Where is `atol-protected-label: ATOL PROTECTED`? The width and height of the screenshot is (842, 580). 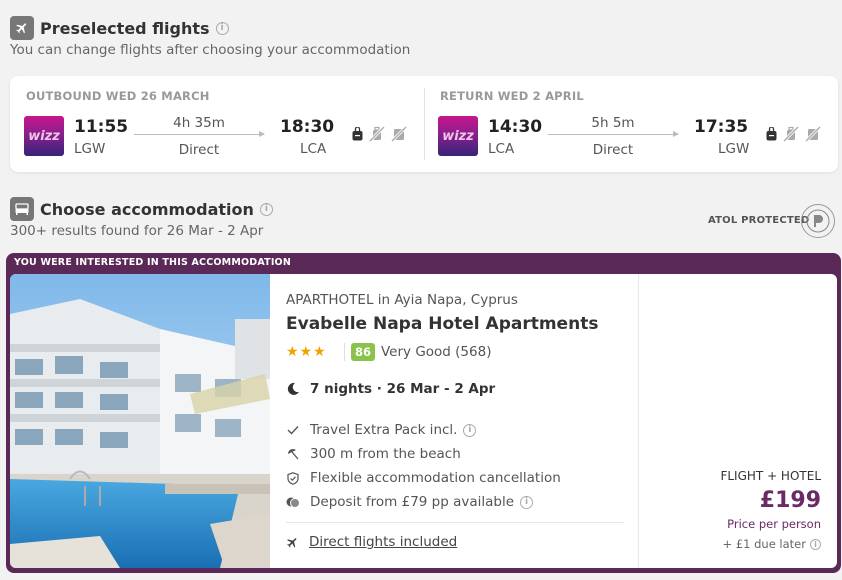
atol-protected-label: ATOL PROTECTED is located at coordinates (759, 220).